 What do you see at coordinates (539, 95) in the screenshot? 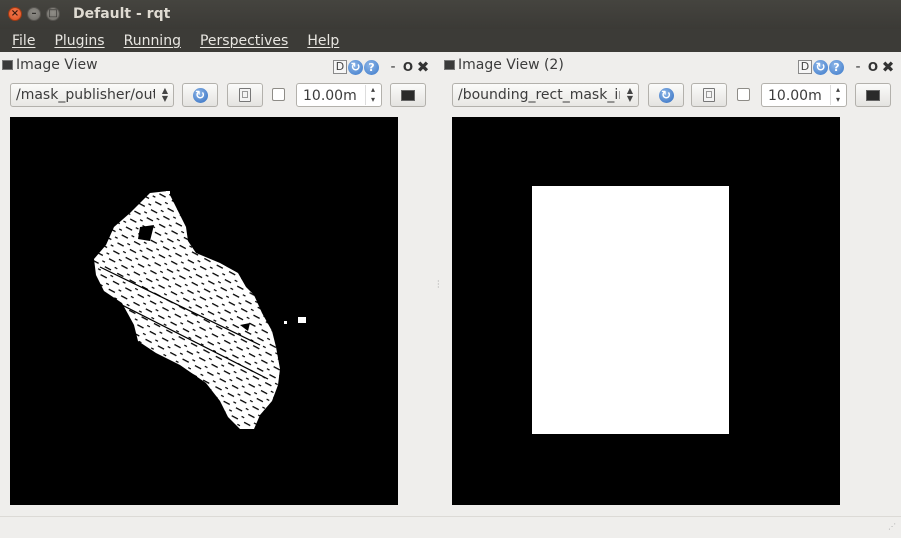
I see `topic-select-value: /bounding_rect_mask_image` at bounding box center [539, 95].